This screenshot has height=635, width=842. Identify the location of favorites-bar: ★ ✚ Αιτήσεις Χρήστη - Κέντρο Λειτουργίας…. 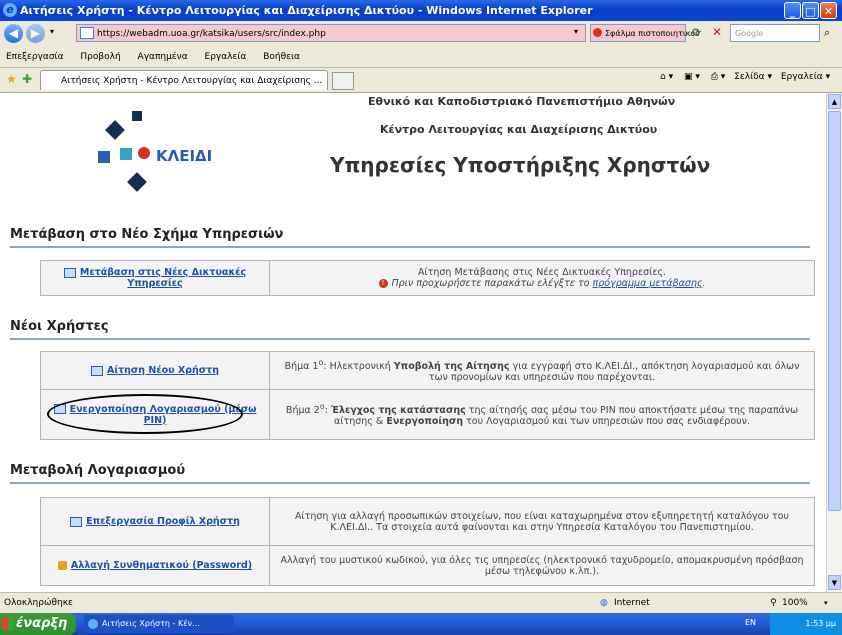
(421, 80).